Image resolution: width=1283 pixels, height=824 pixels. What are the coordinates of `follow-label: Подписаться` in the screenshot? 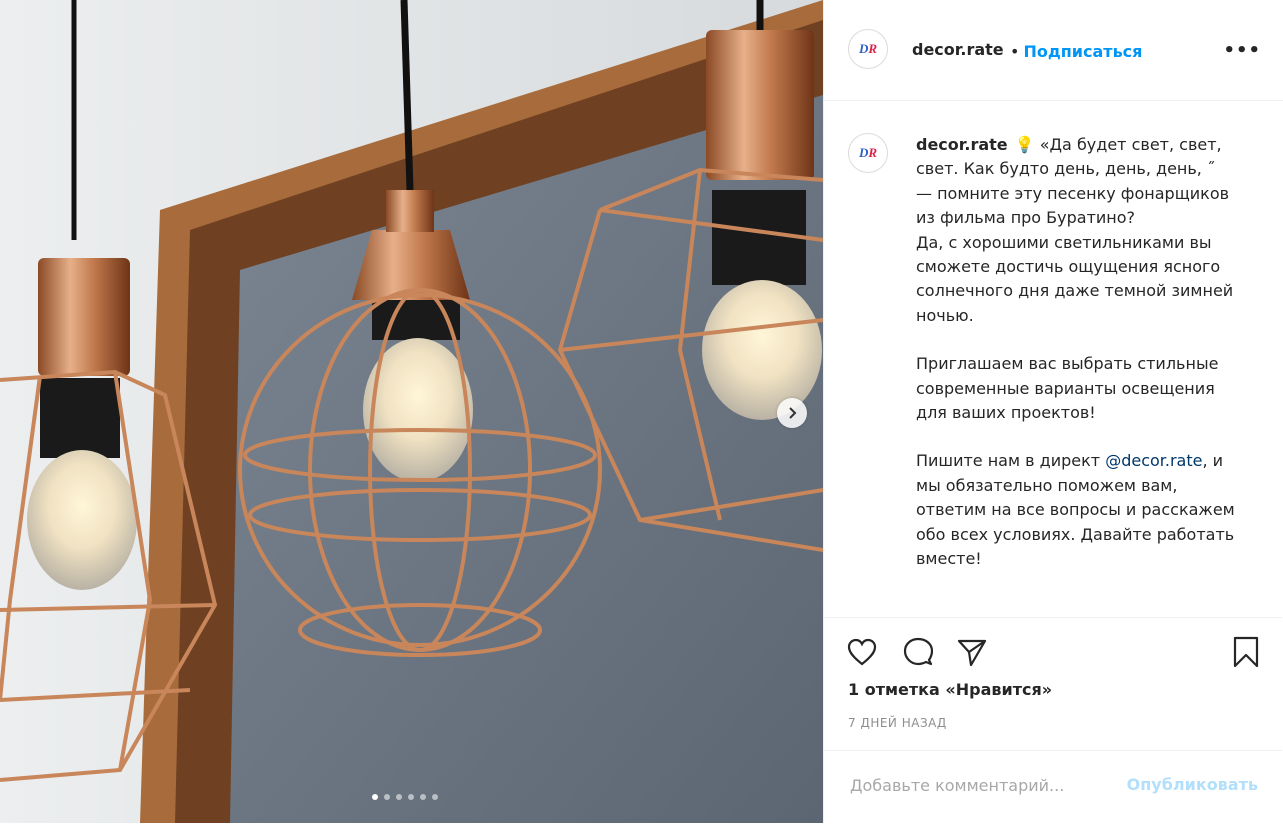 It's located at (1083, 51).